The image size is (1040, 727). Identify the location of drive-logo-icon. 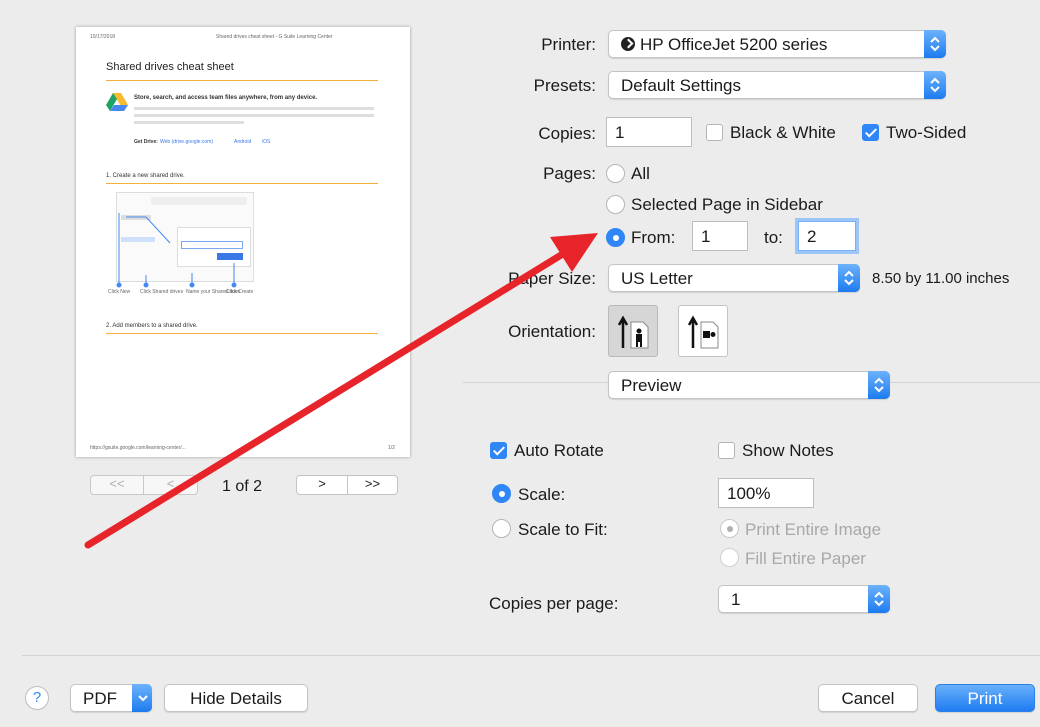
(117, 102).